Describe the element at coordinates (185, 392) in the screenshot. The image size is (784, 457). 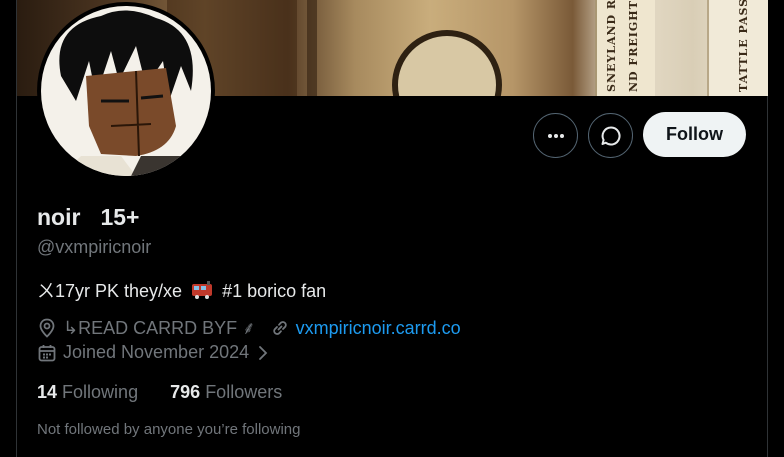
I see `followers-count: 796` at that location.